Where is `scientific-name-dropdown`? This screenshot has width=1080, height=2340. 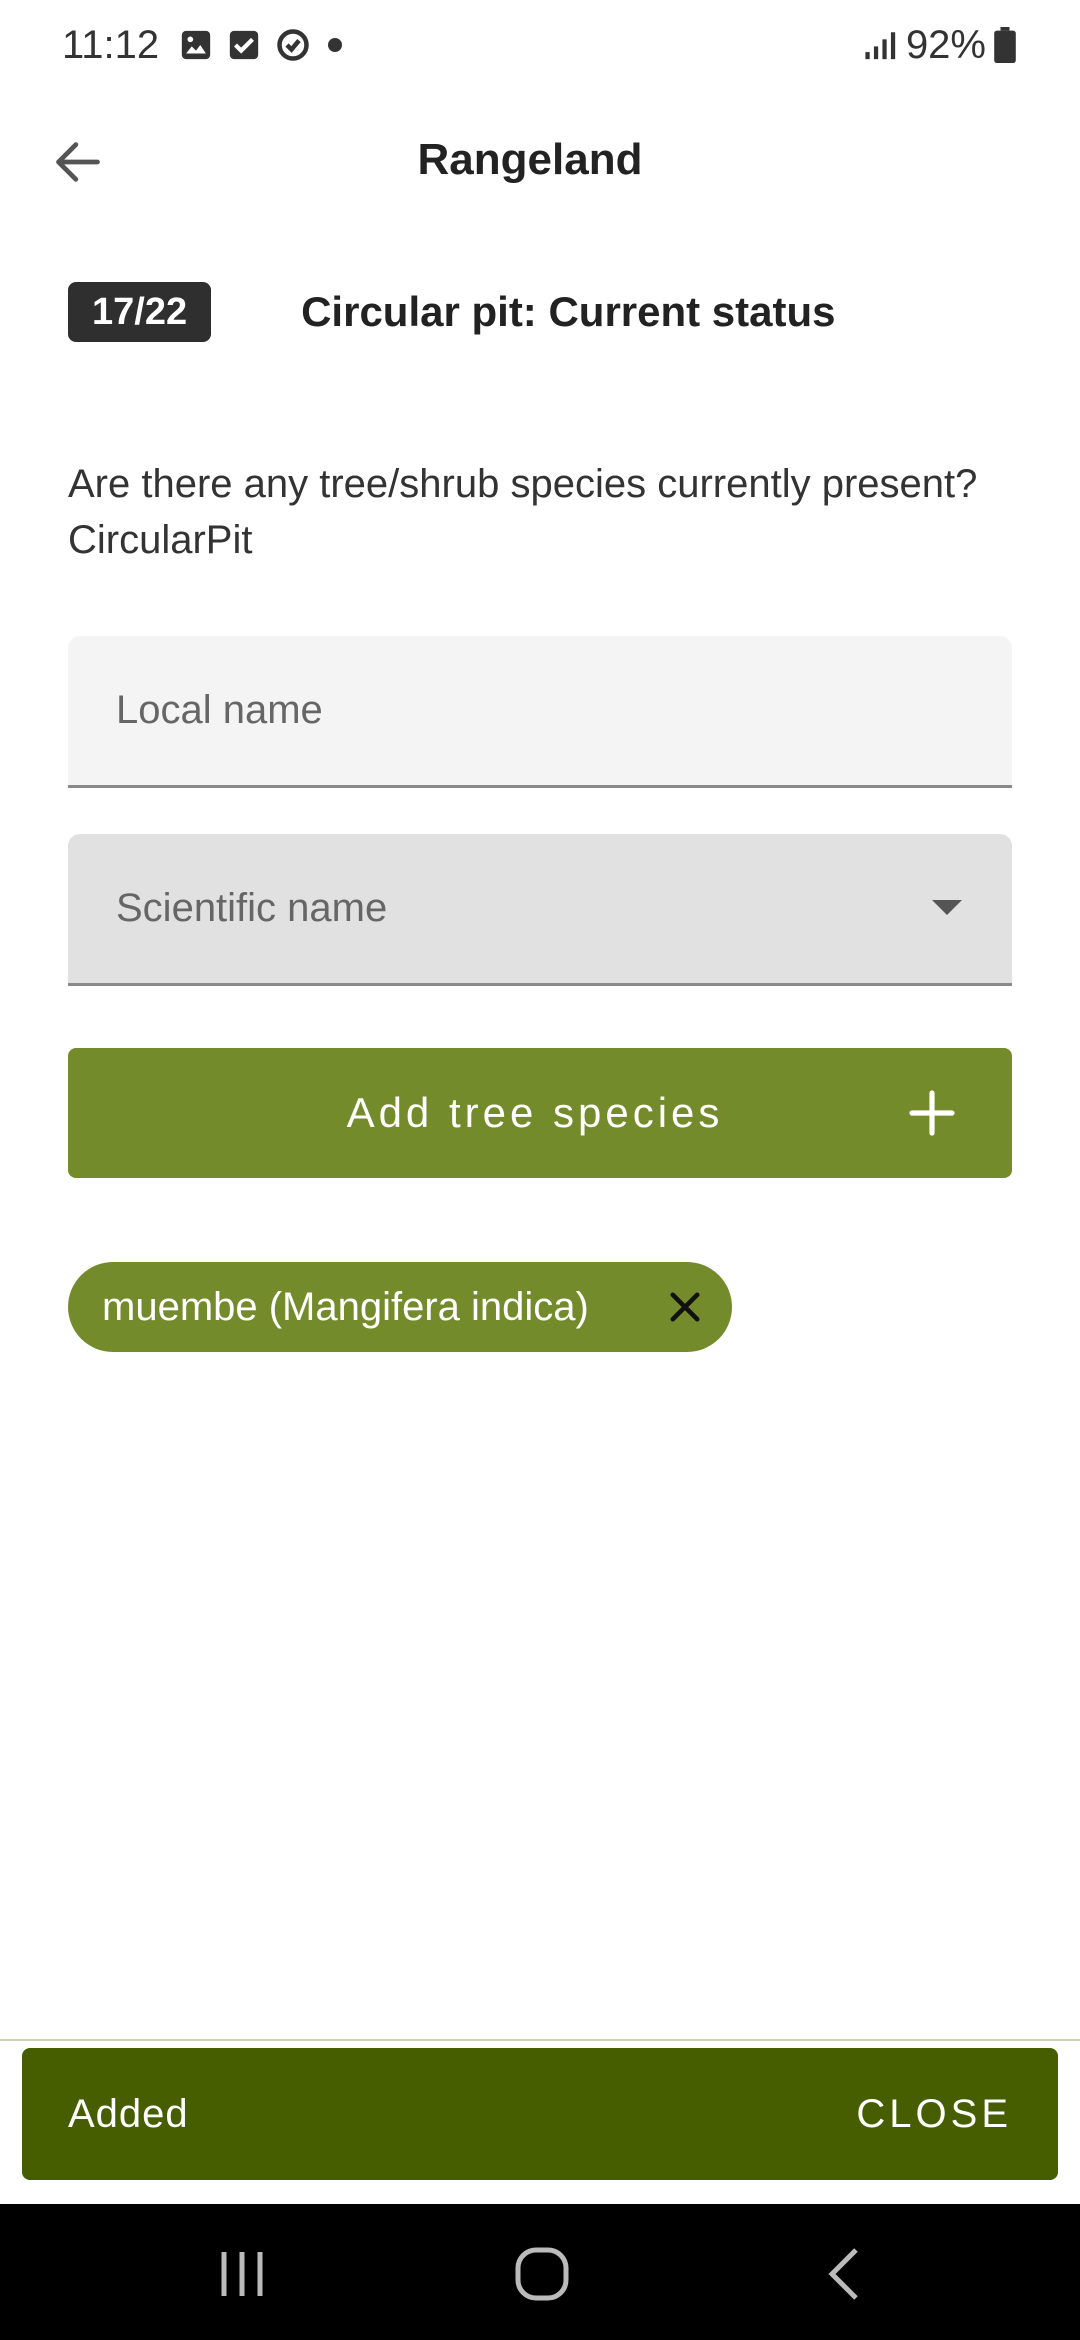 scientific-name-dropdown is located at coordinates (540, 910).